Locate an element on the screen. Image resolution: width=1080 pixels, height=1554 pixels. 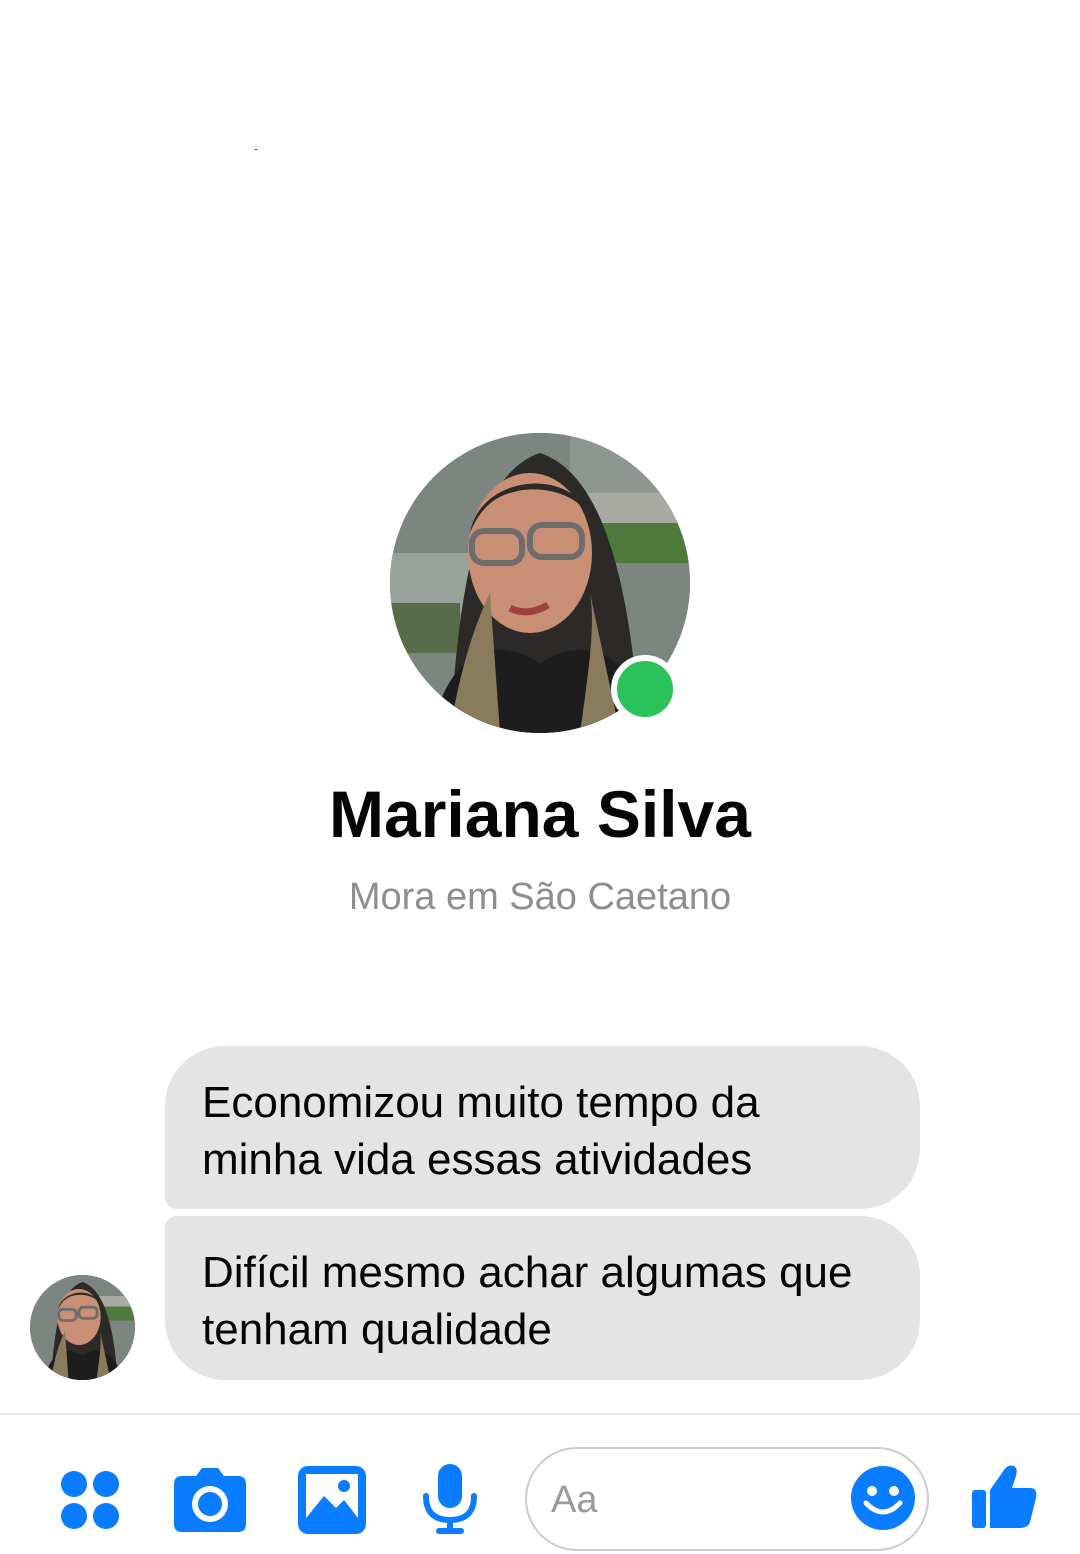
message-input is located at coordinates (696, 1500).